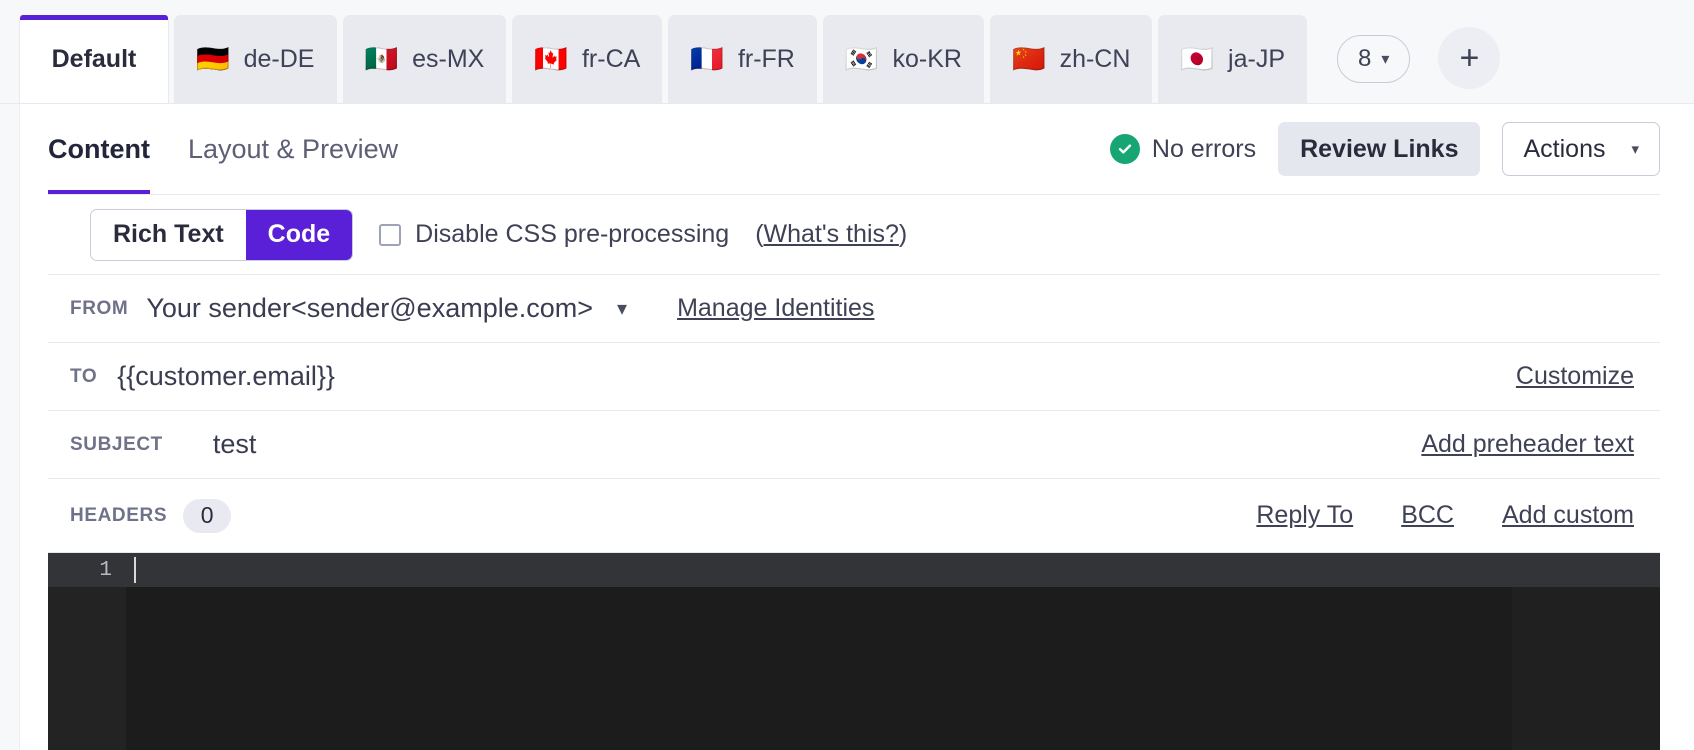 This screenshot has height=750, width=1694. I want to click on whats-this-link: What's this?, so click(831, 234).